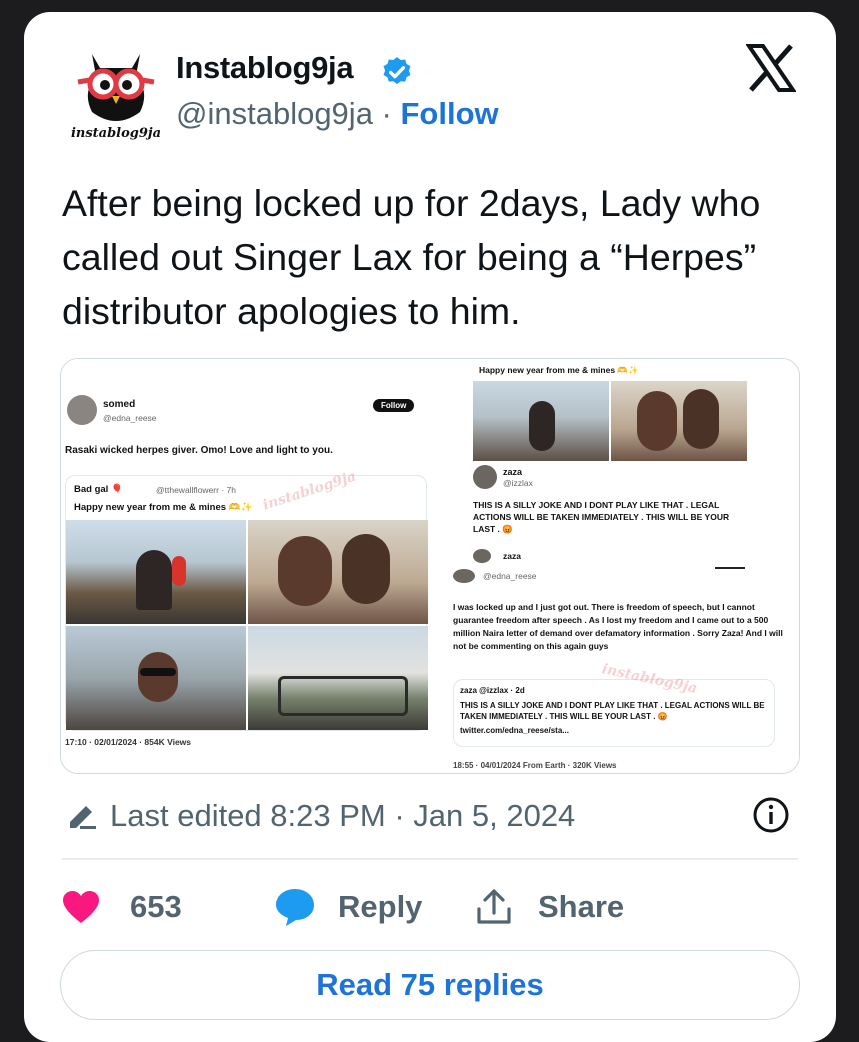  Describe the element at coordinates (81, 907) in the screenshot. I see `heart-icon` at that location.